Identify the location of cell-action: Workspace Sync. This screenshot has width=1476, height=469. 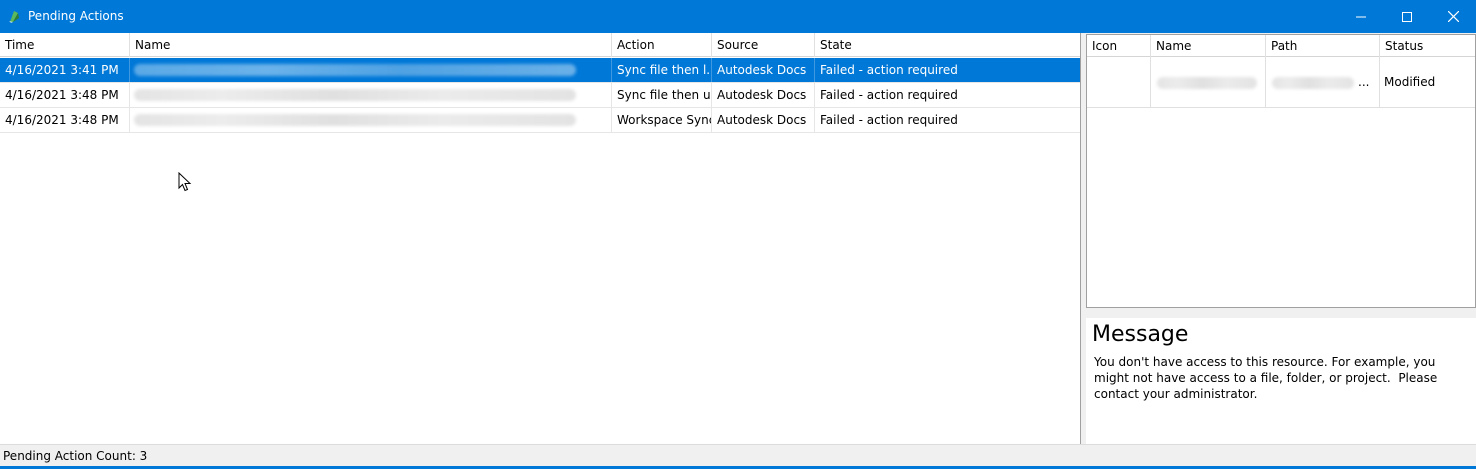
(662, 120).